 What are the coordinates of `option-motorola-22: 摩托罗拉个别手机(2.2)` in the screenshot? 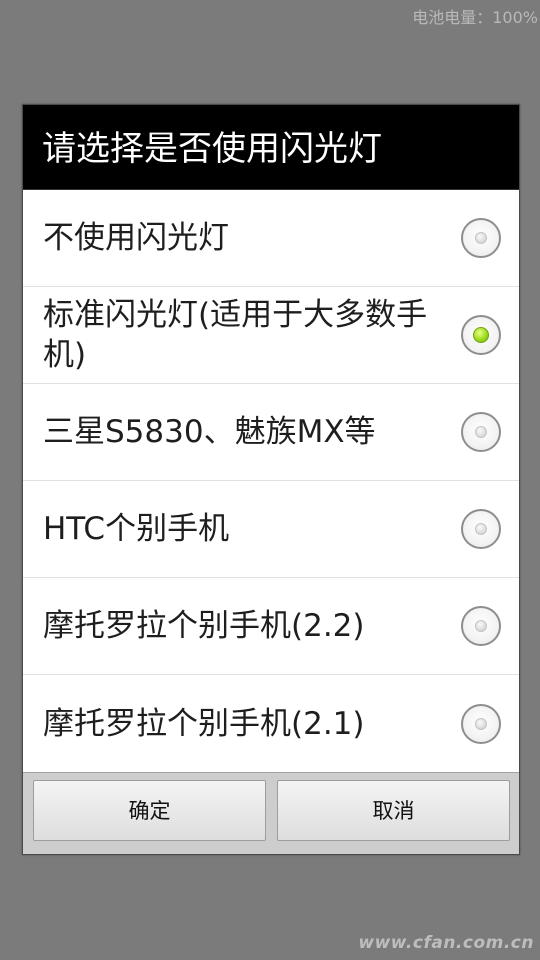 It's located at (271, 626).